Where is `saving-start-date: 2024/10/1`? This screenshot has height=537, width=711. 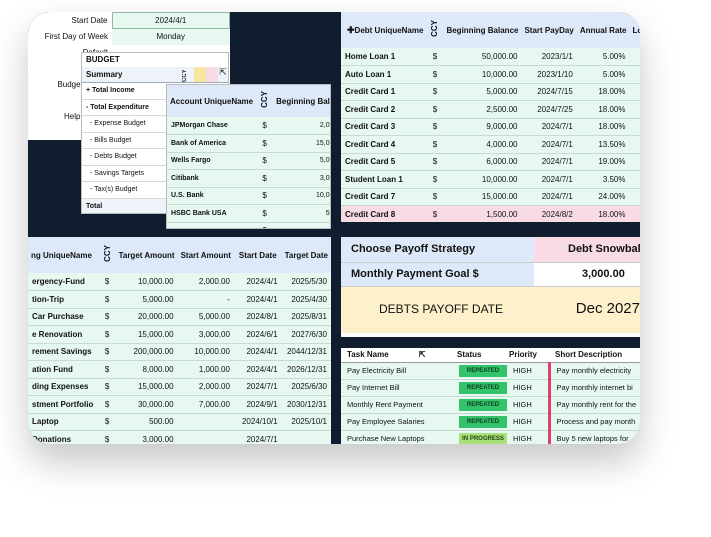 saving-start-date: 2024/10/1 is located at coordinates (257, 422).